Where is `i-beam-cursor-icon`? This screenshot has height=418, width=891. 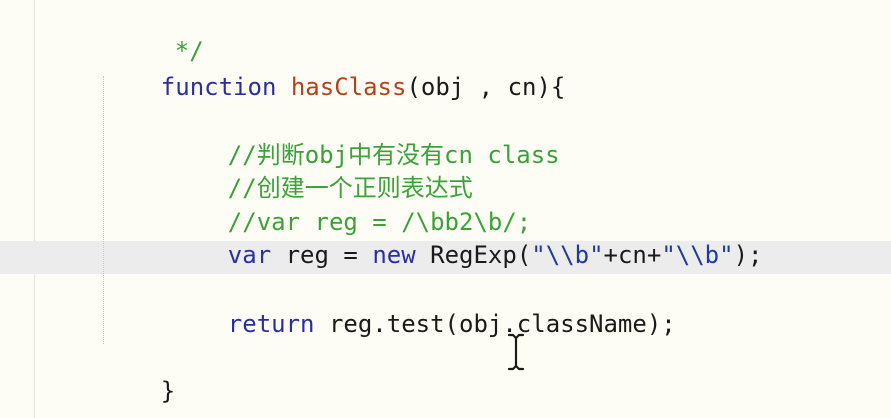 i-beam-cursor-icon is located at coordinates (516, 352).